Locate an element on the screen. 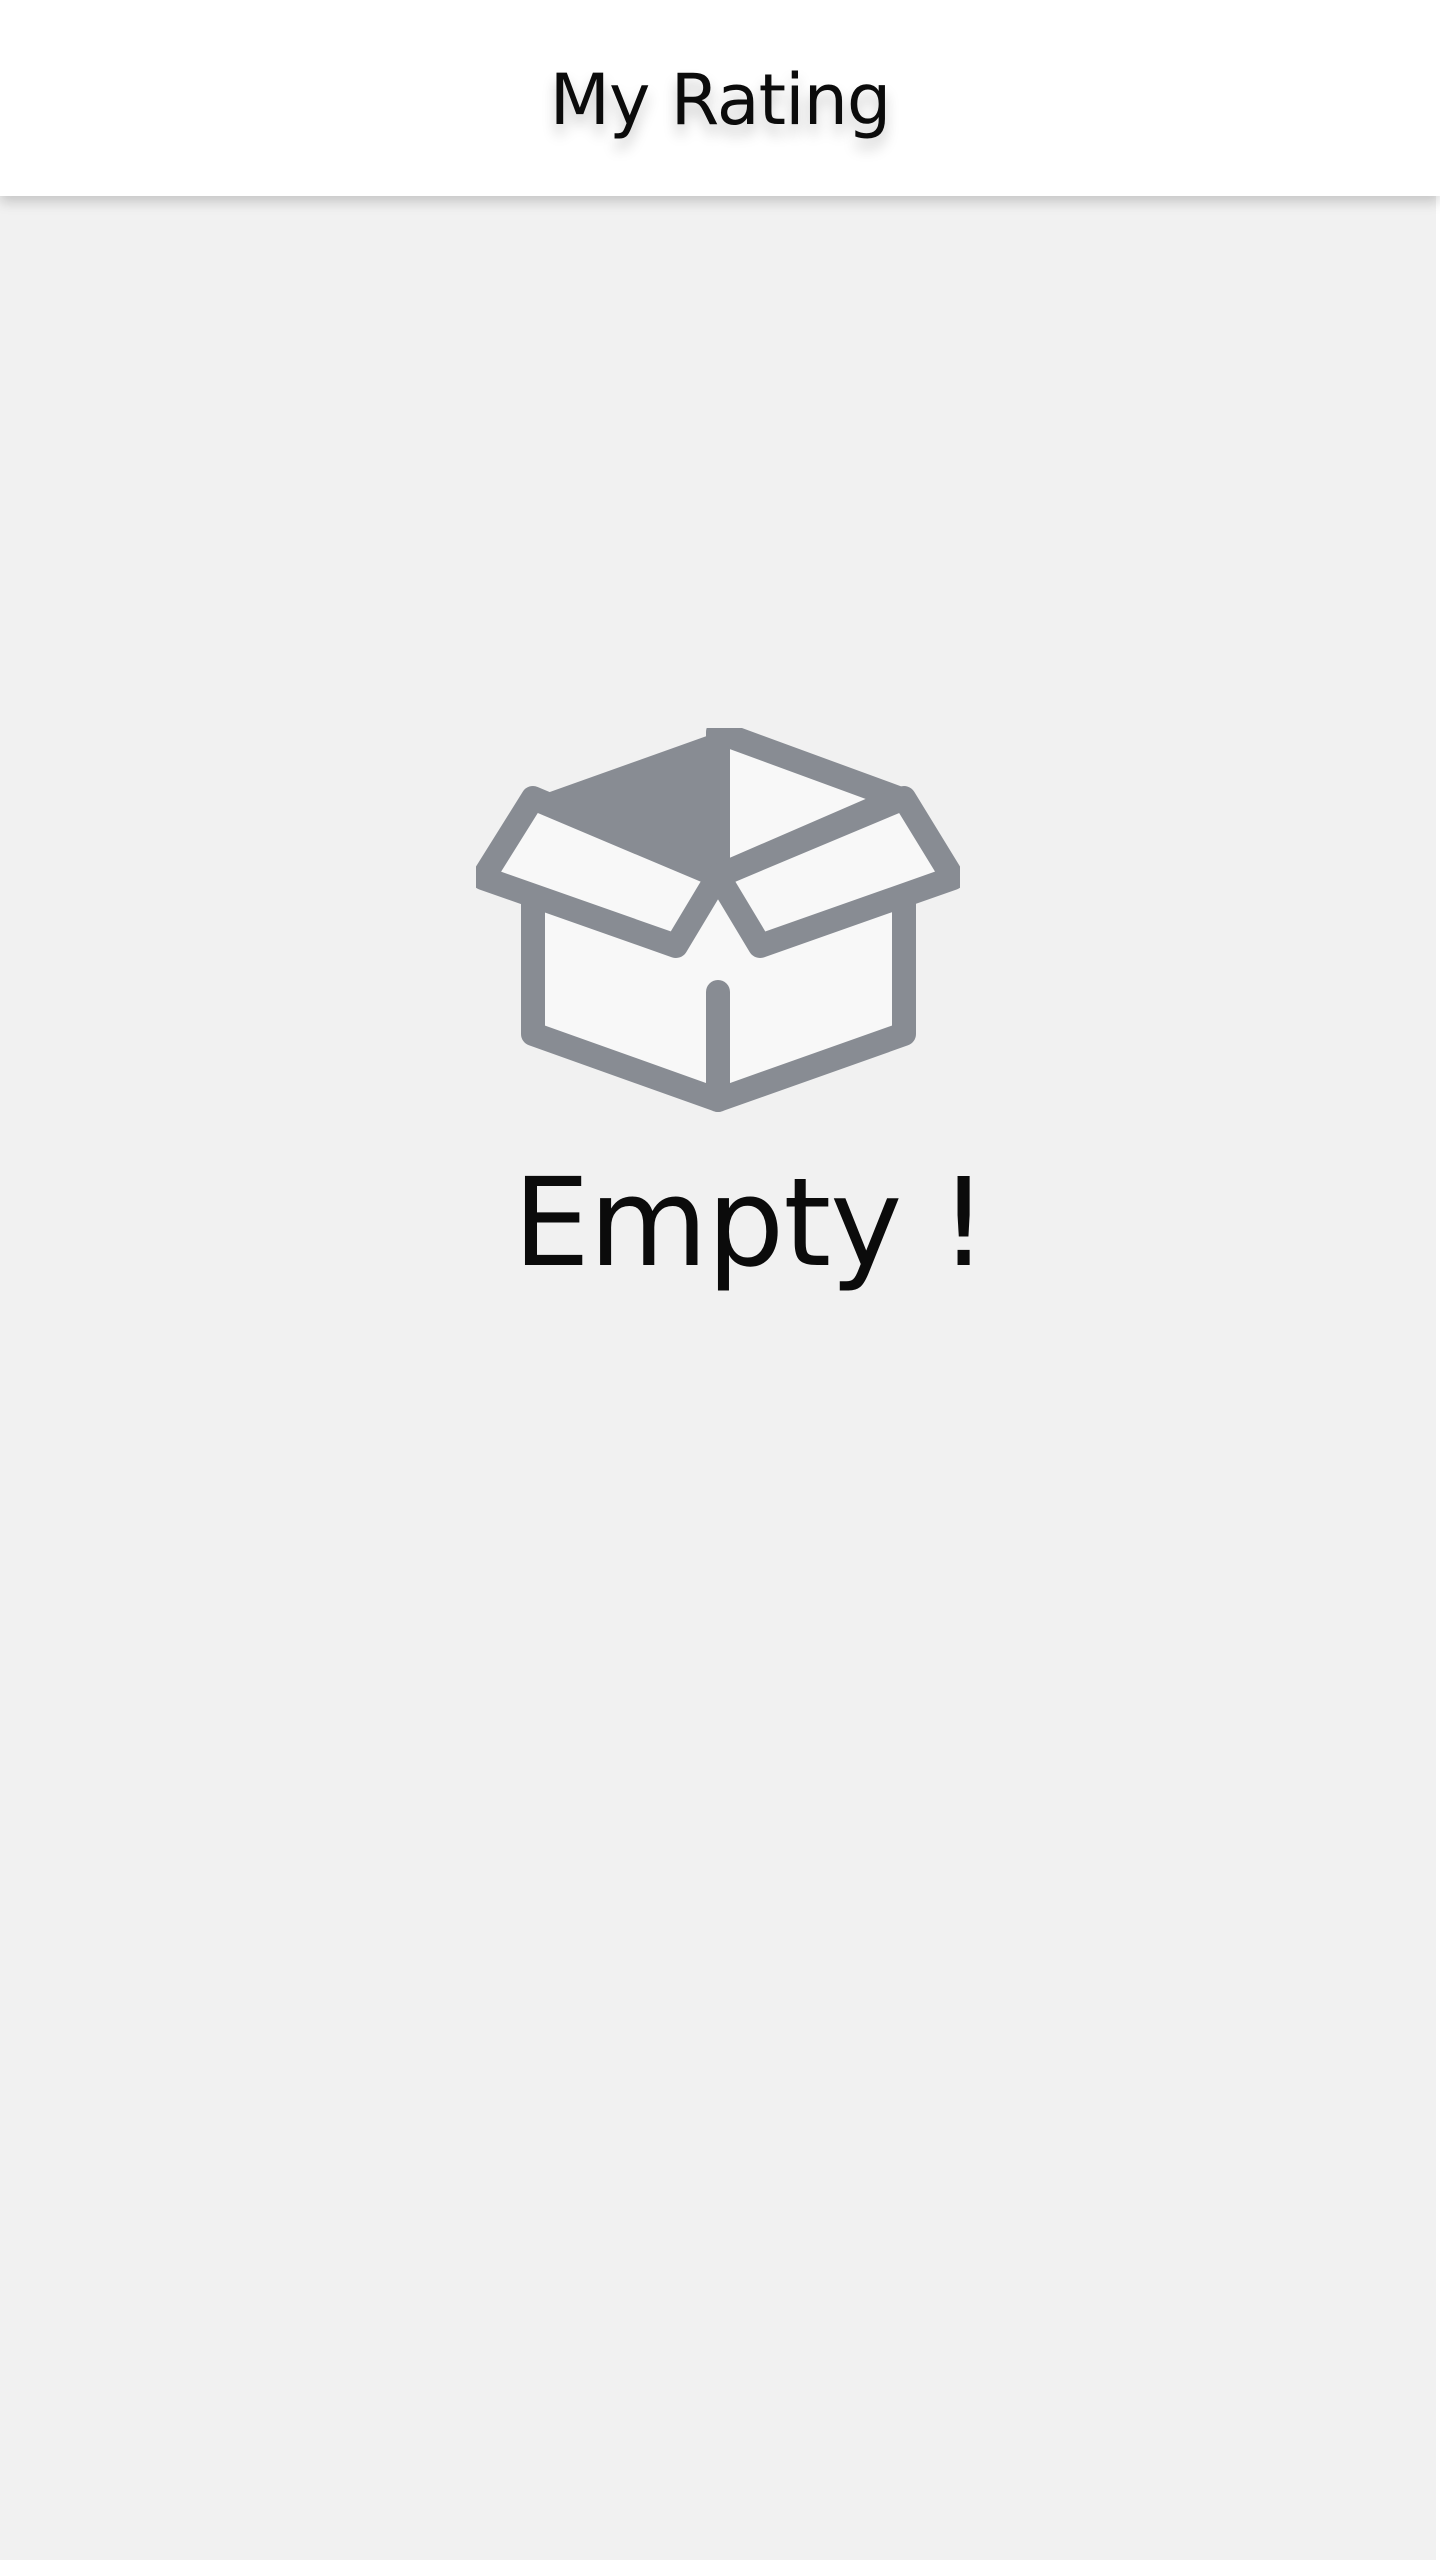 The height and width of the screenshot is (2560, 1440). page-title: My Rating is located at coordinates (720, 100).